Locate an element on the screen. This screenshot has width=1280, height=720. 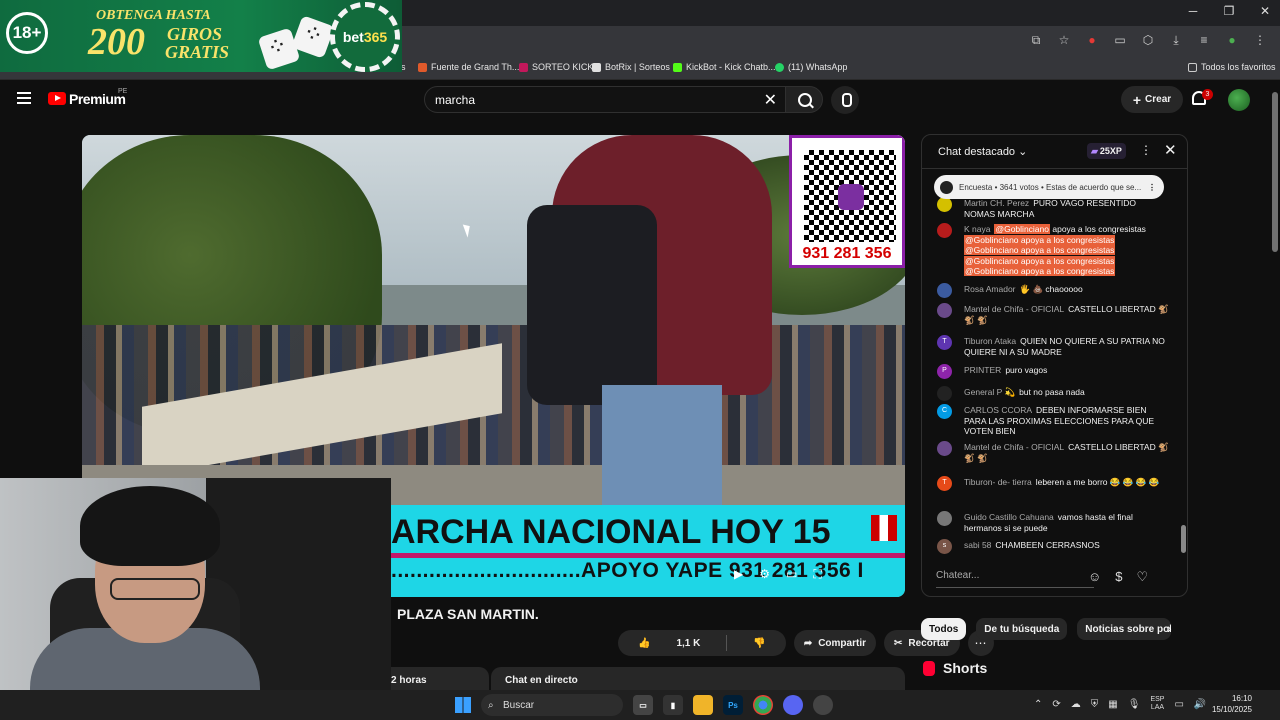
super-chat-icon: $ is located at coordinates (1118, 577).